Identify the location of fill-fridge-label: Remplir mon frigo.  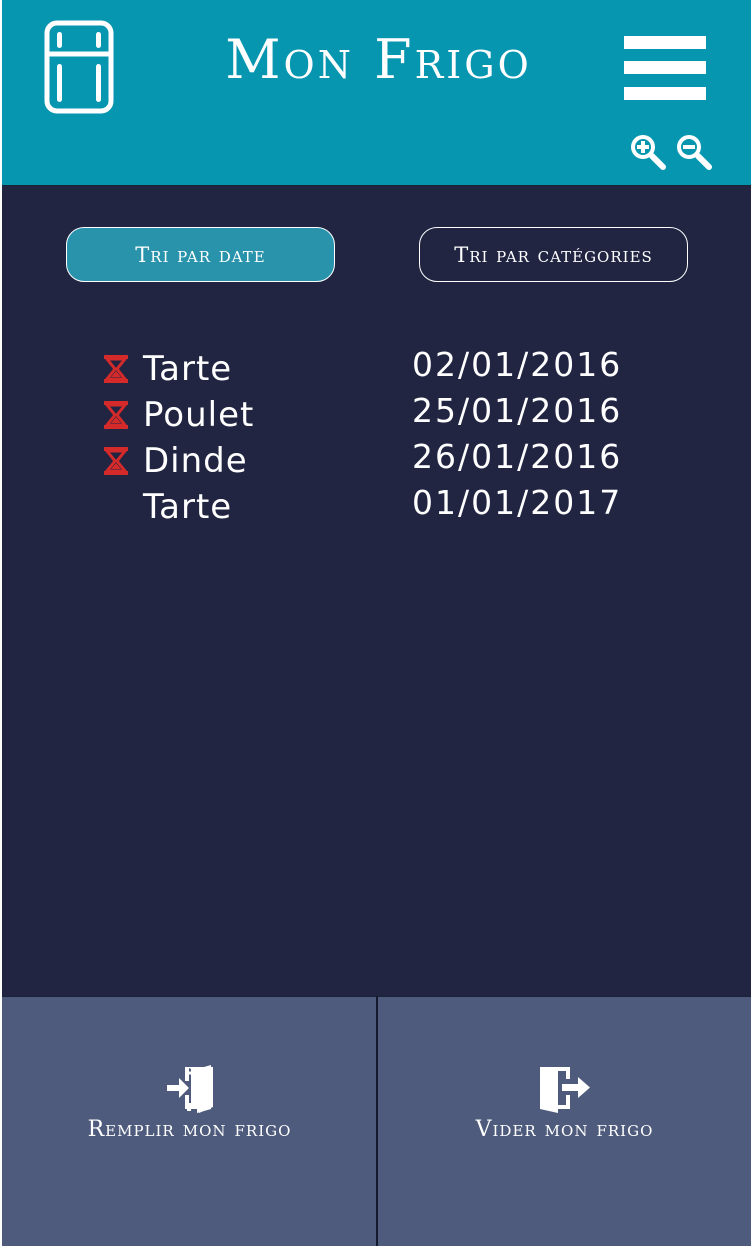
(189, 1129).